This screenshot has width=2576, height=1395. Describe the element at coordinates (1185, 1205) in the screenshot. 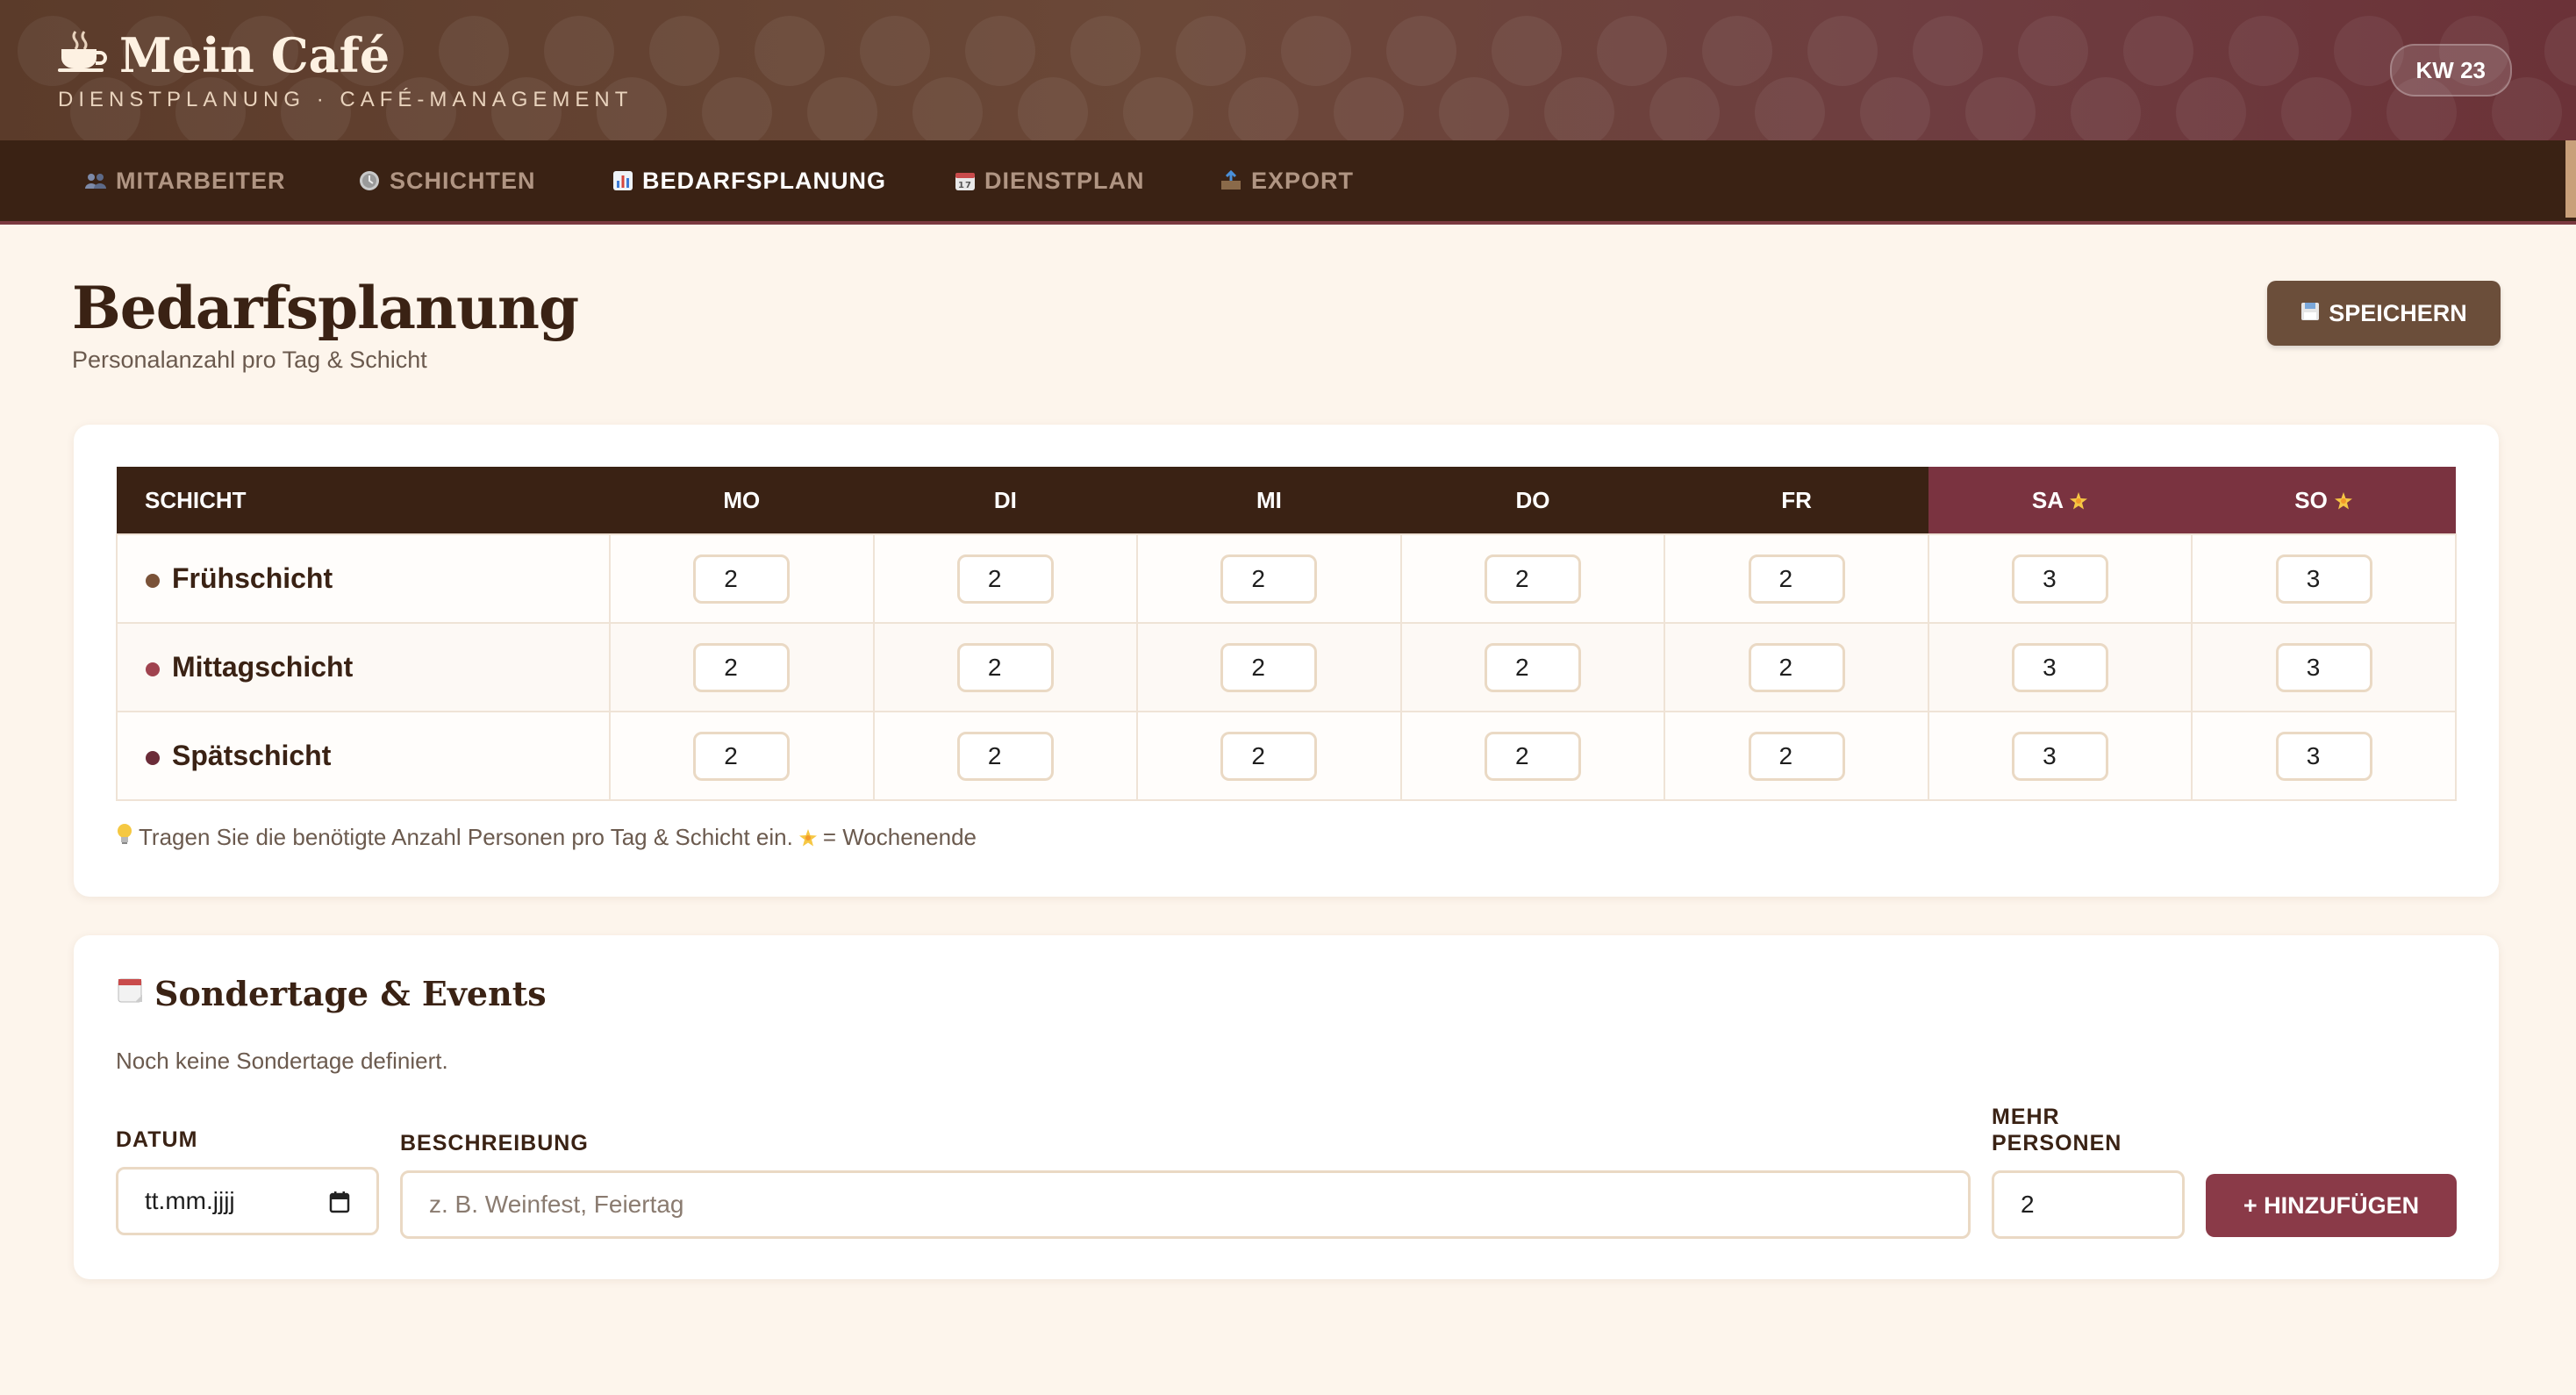

I see `description-input: z. B. Weinfest, Feiertag` at that location.